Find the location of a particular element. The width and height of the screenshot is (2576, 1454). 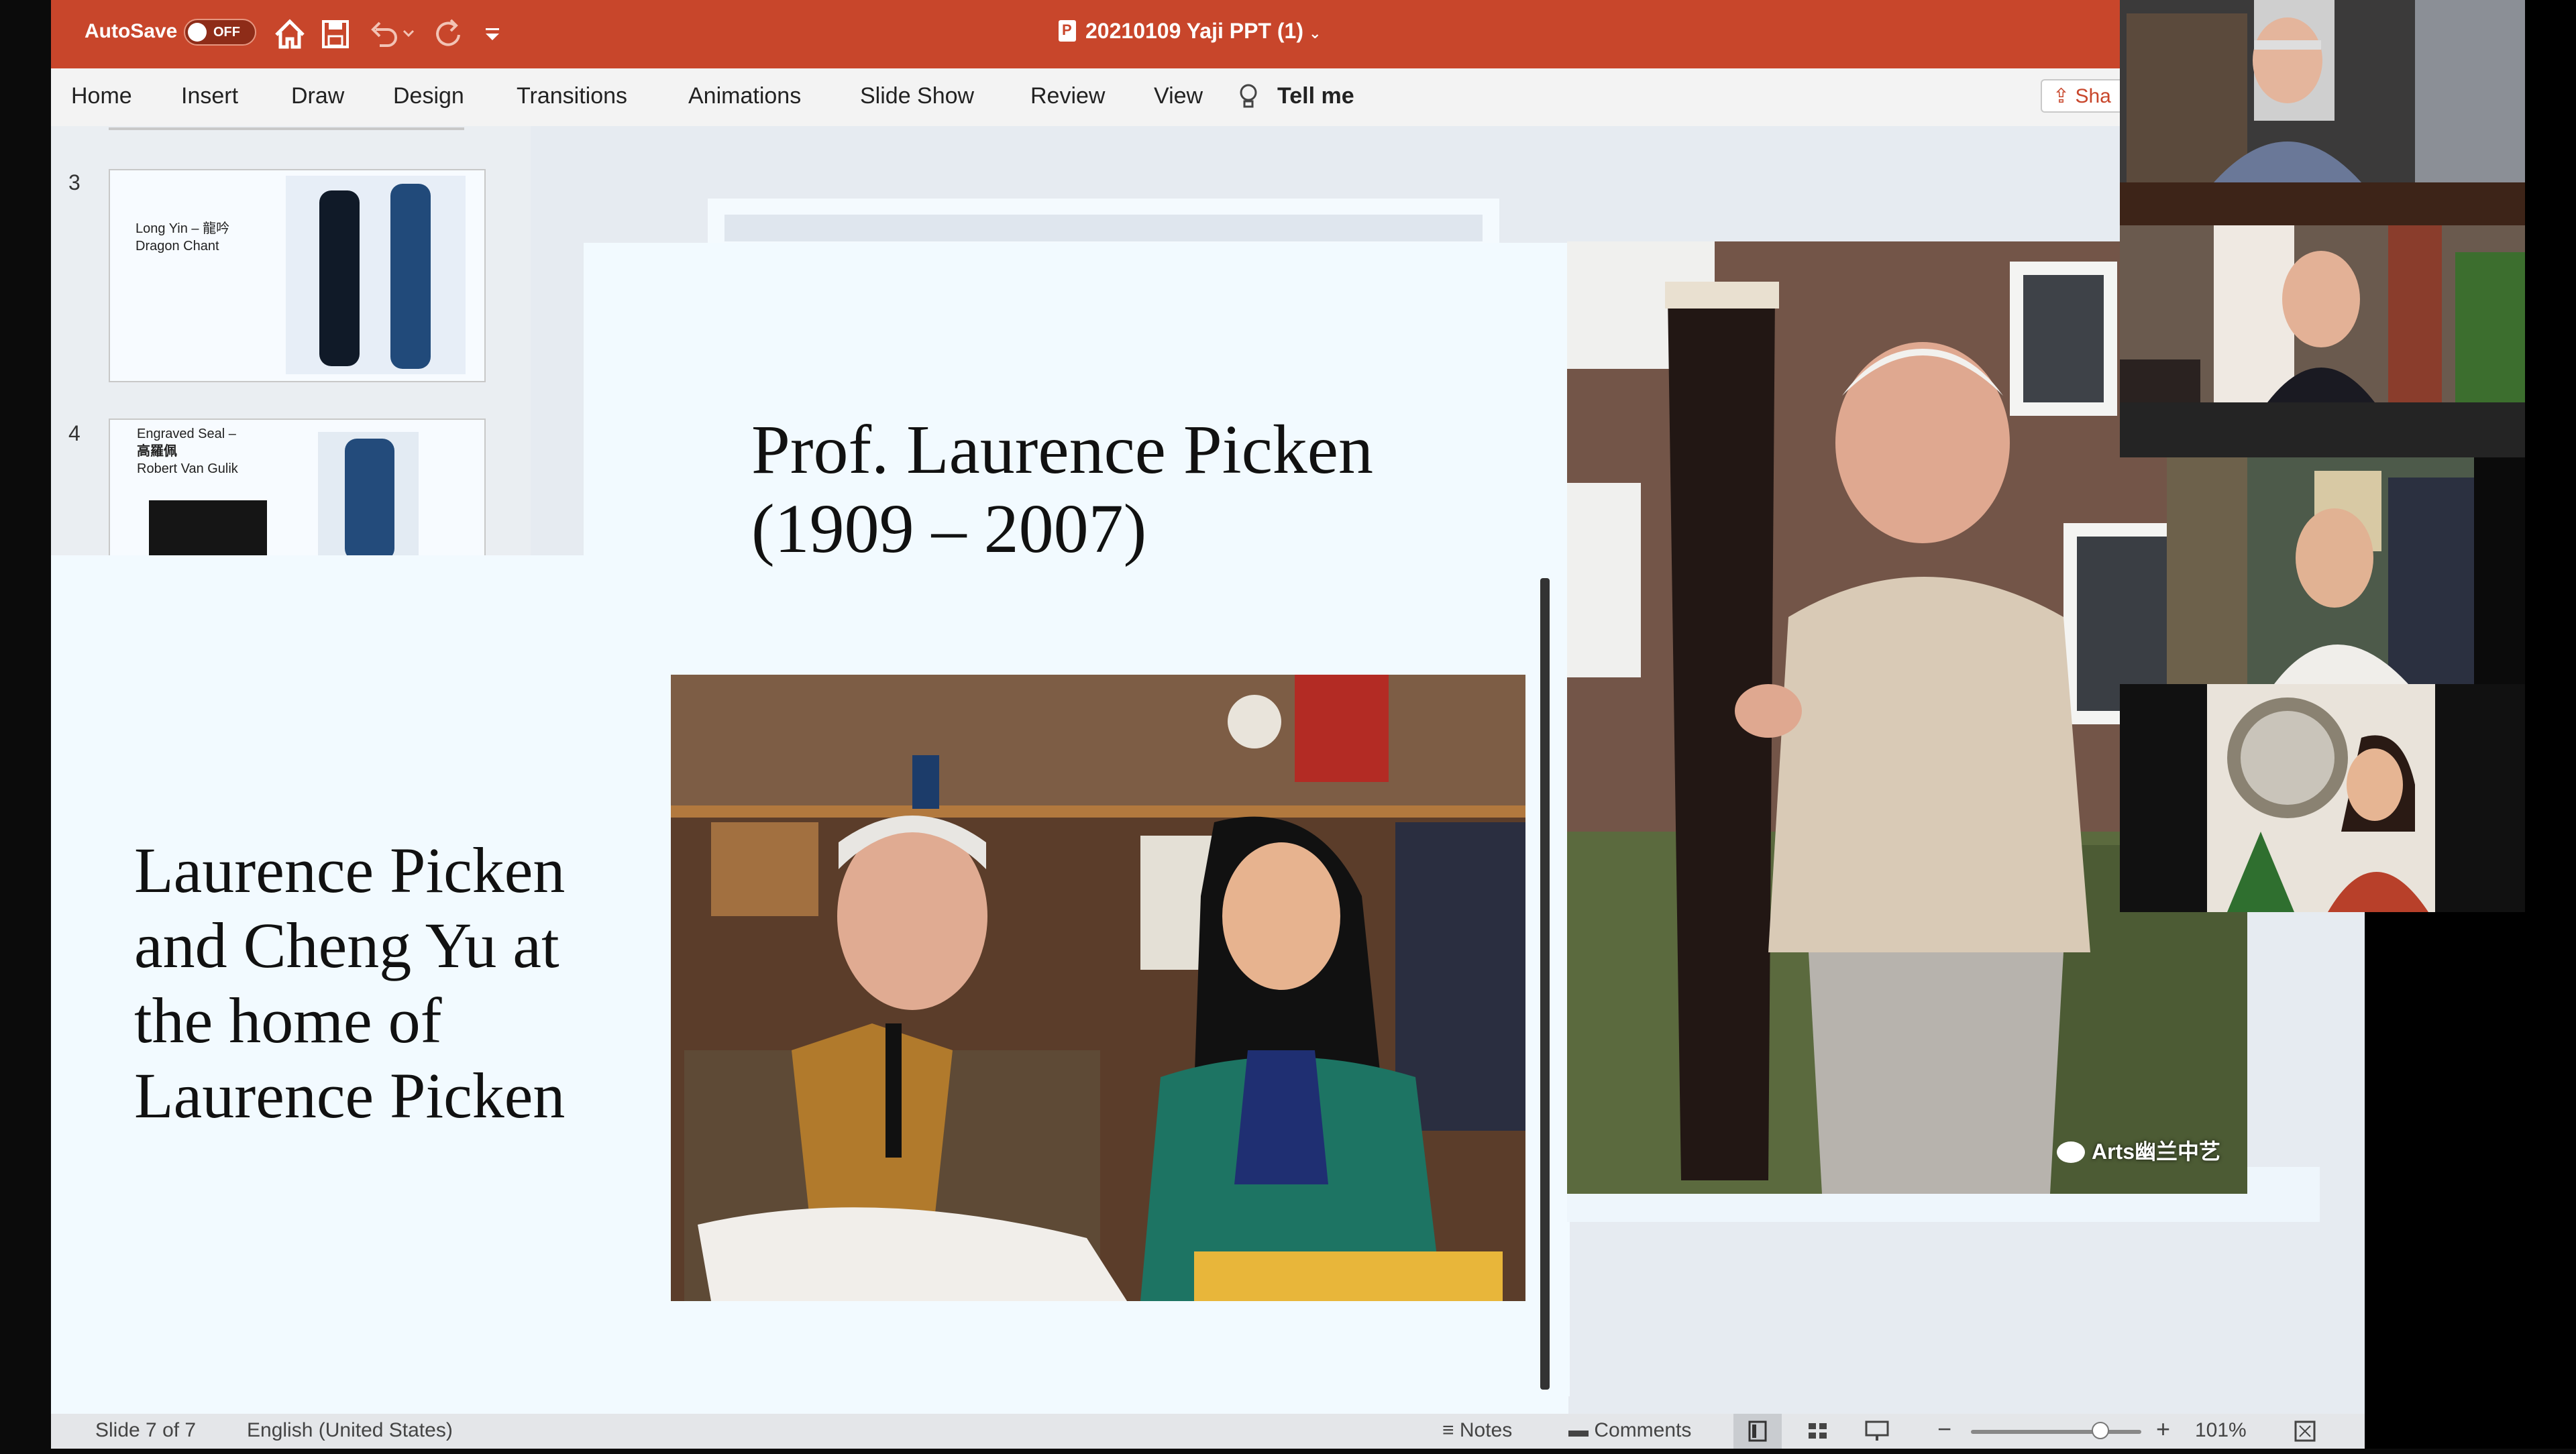

undo-dropdown-icon is located at coordinates (408, 33).